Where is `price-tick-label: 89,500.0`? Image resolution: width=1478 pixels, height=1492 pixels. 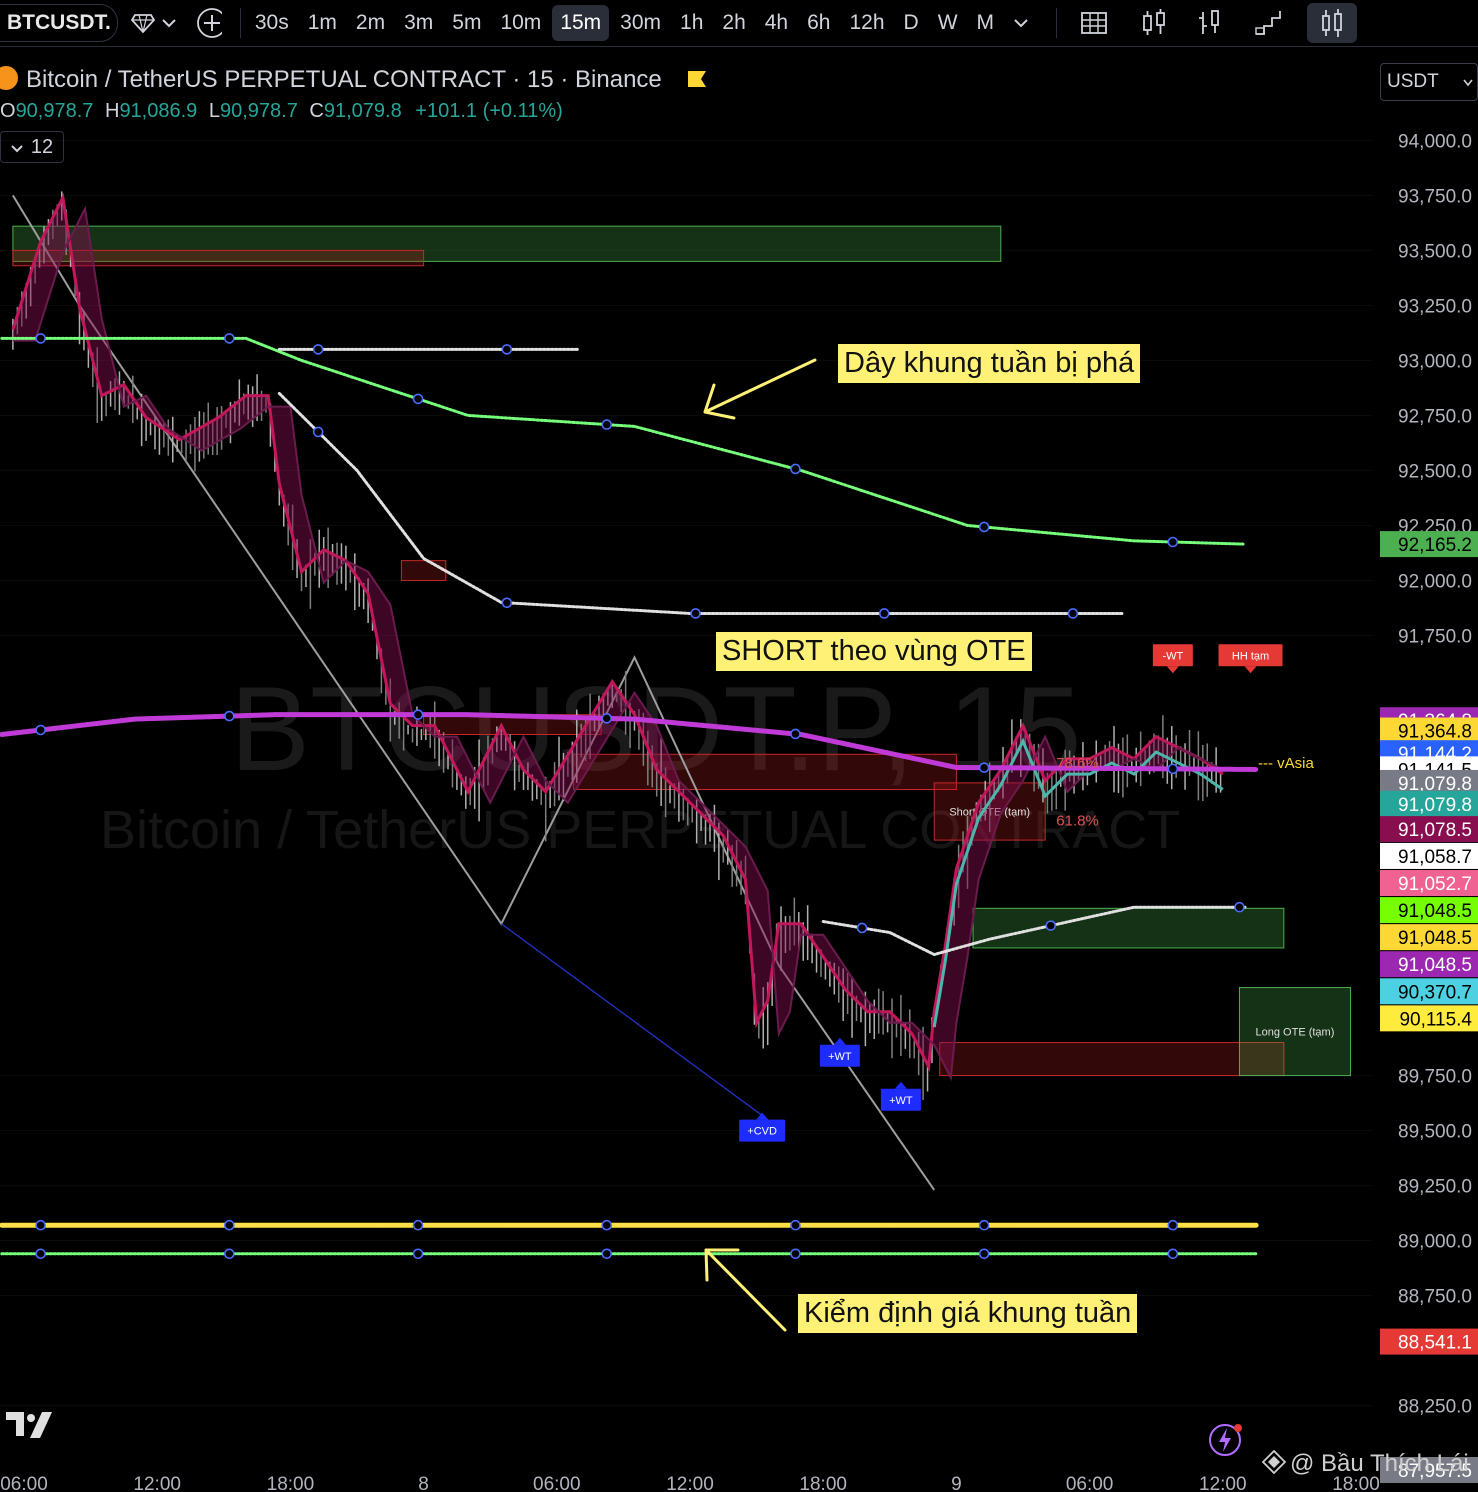
price-tick-label: 89,500.0 is located at coordinates (1435, 1132).